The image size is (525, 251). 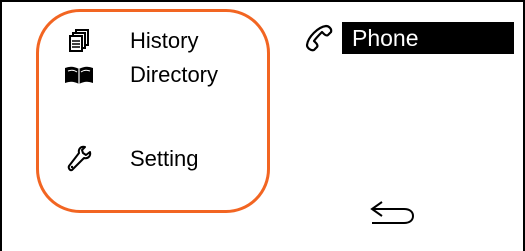 I want to click on menu-item-history: History, so click(x=130, y=41).